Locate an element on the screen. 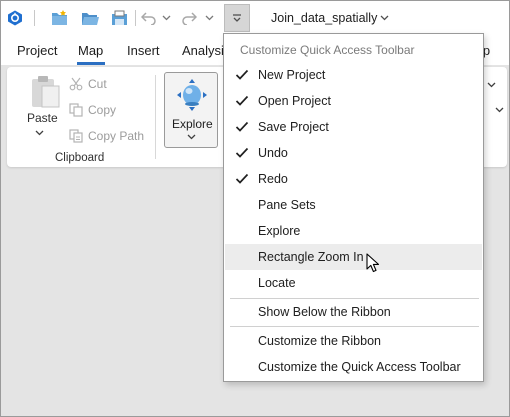 The width and height of the screenshot is (510, 417). menu-item-customize-ribbon: Customize the Ribbon is located at coordinates (353, 341).